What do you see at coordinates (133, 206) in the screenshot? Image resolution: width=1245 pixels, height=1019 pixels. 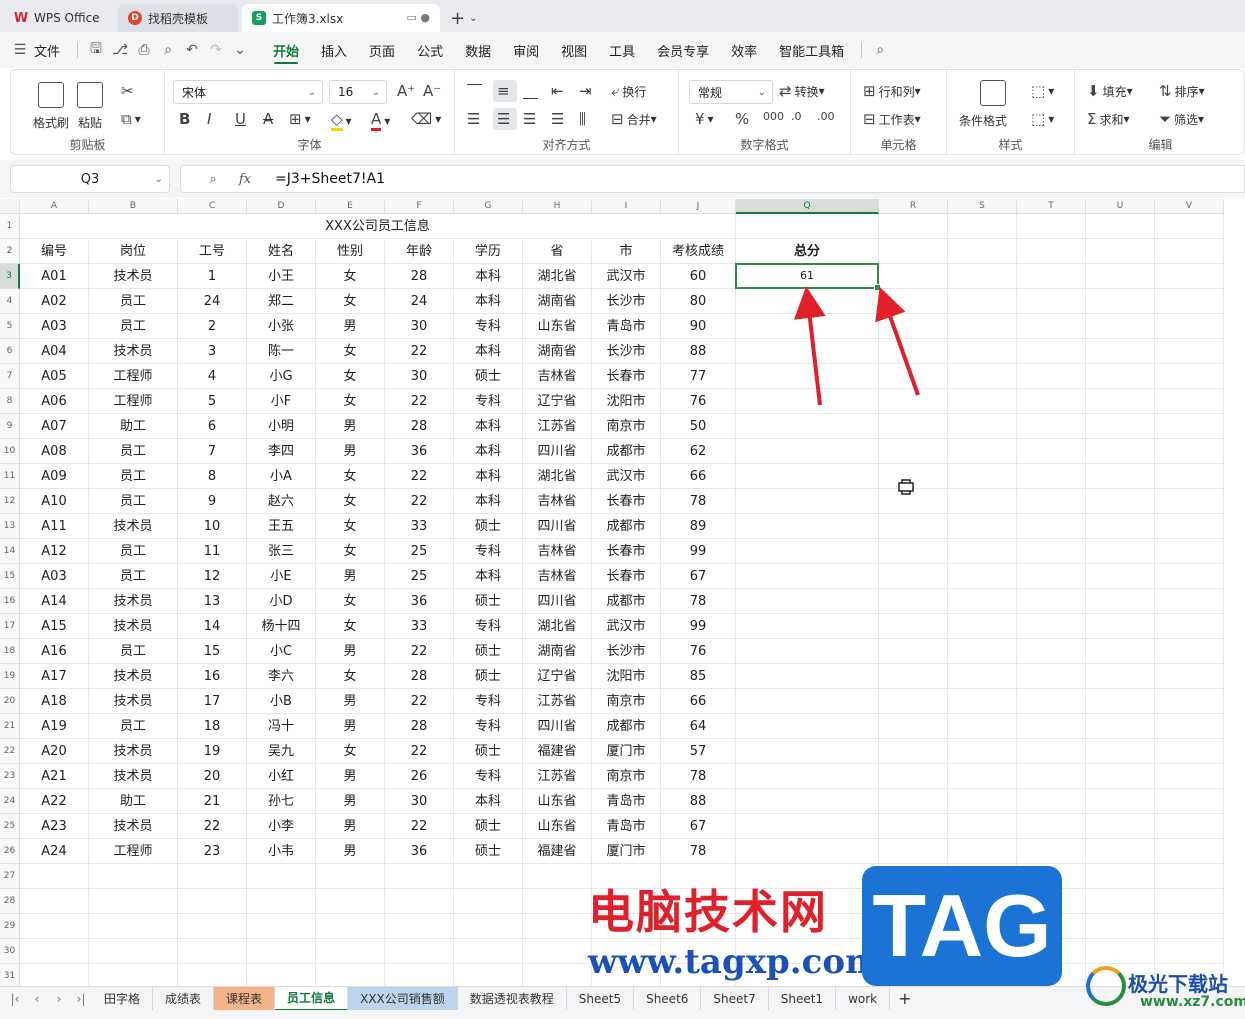 I see `column-header: B` at bounding box center [133, 206].